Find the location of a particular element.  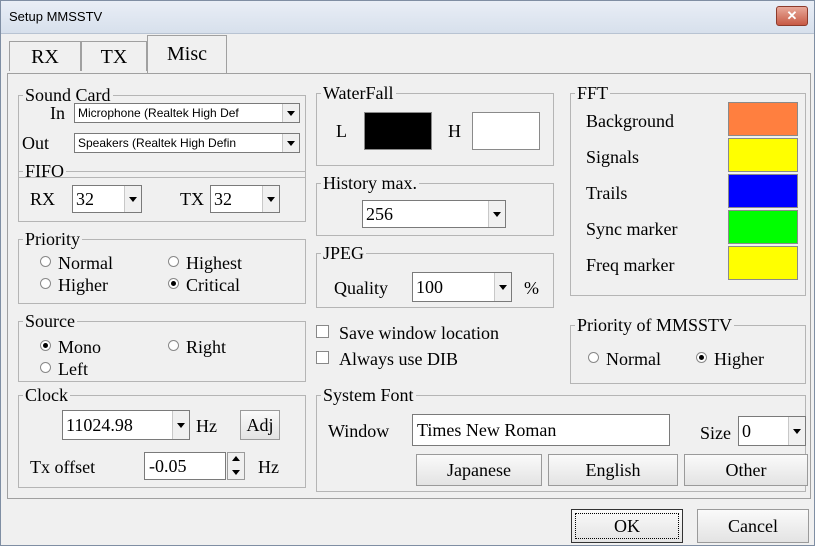

source-left-radio: Left is located at coordinates (64, 369).